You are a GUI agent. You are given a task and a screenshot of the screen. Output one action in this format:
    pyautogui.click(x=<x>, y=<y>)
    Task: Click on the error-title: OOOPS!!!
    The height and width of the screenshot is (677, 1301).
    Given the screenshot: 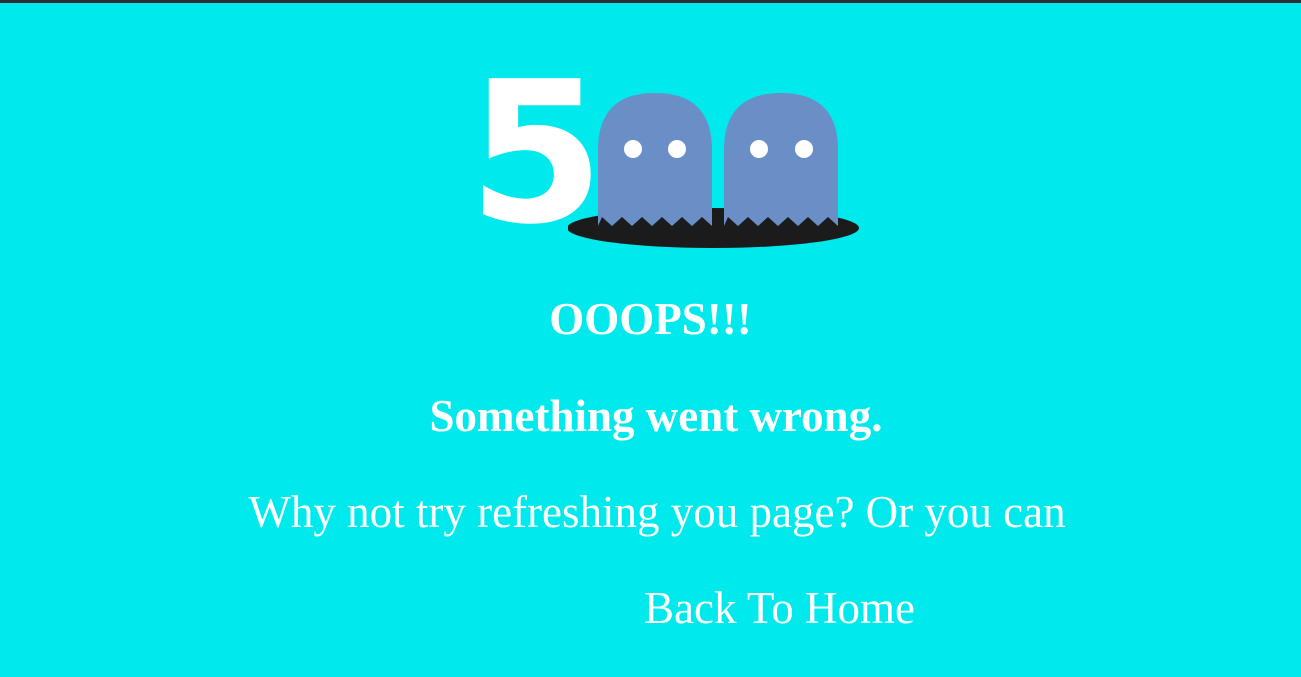 What is the action you would take?
    pyautogui.click(x=650, y=319)
    